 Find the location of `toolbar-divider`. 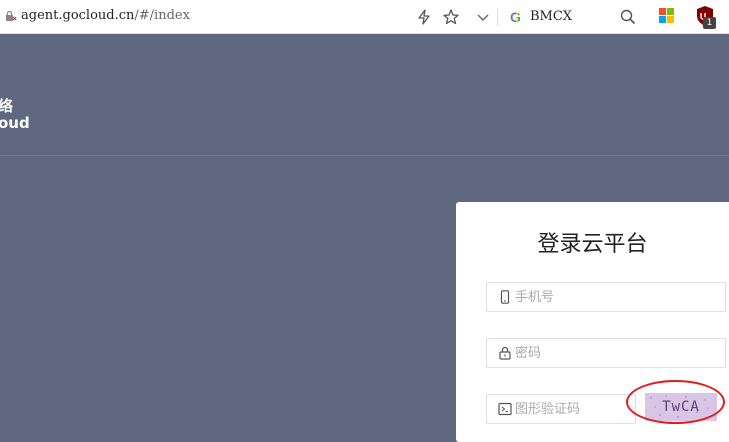

toolbar-divider is located at coordinates (497, 17).